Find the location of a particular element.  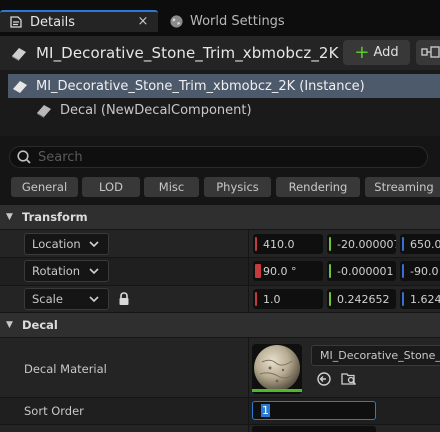

scale-label: Scale is located at coordinates (47, 299).